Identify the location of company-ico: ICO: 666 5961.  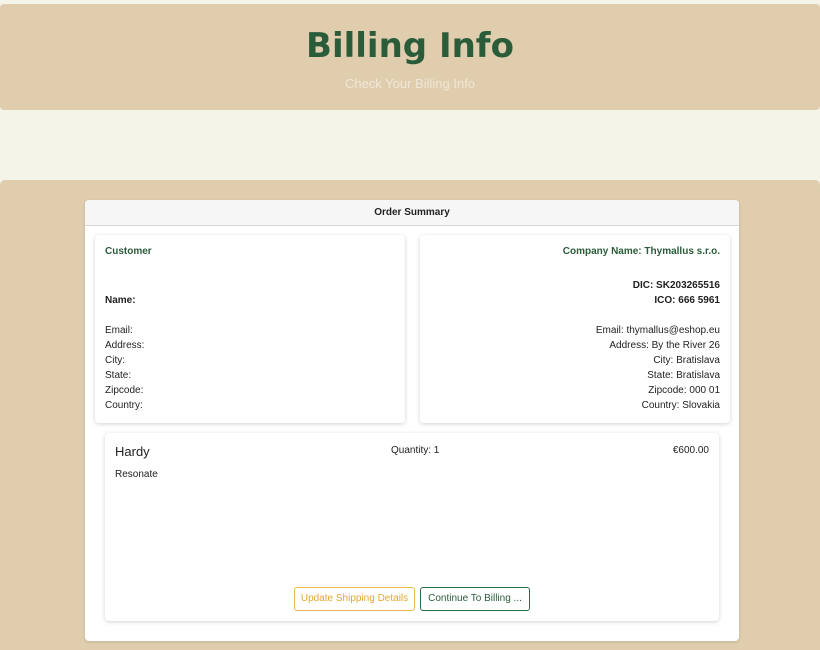
(687, 300).